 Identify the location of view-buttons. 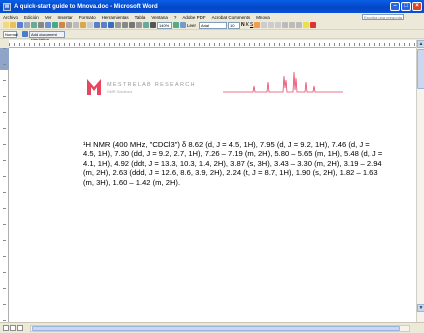
(13, 328).